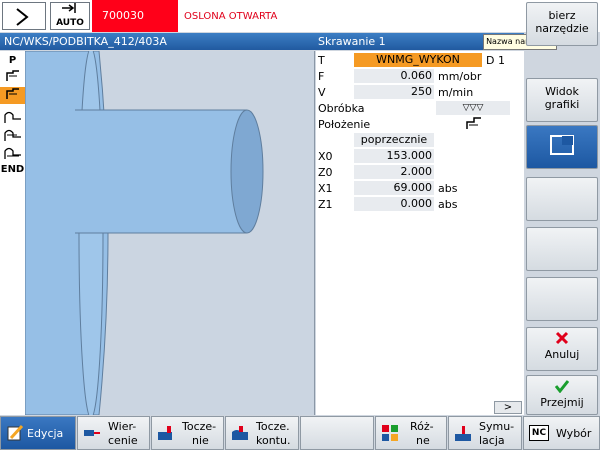  What do you see at coordinates (12, 153) in the screenshot?
I see `contour-finish-step-icon` at bounding box center [12, 153].